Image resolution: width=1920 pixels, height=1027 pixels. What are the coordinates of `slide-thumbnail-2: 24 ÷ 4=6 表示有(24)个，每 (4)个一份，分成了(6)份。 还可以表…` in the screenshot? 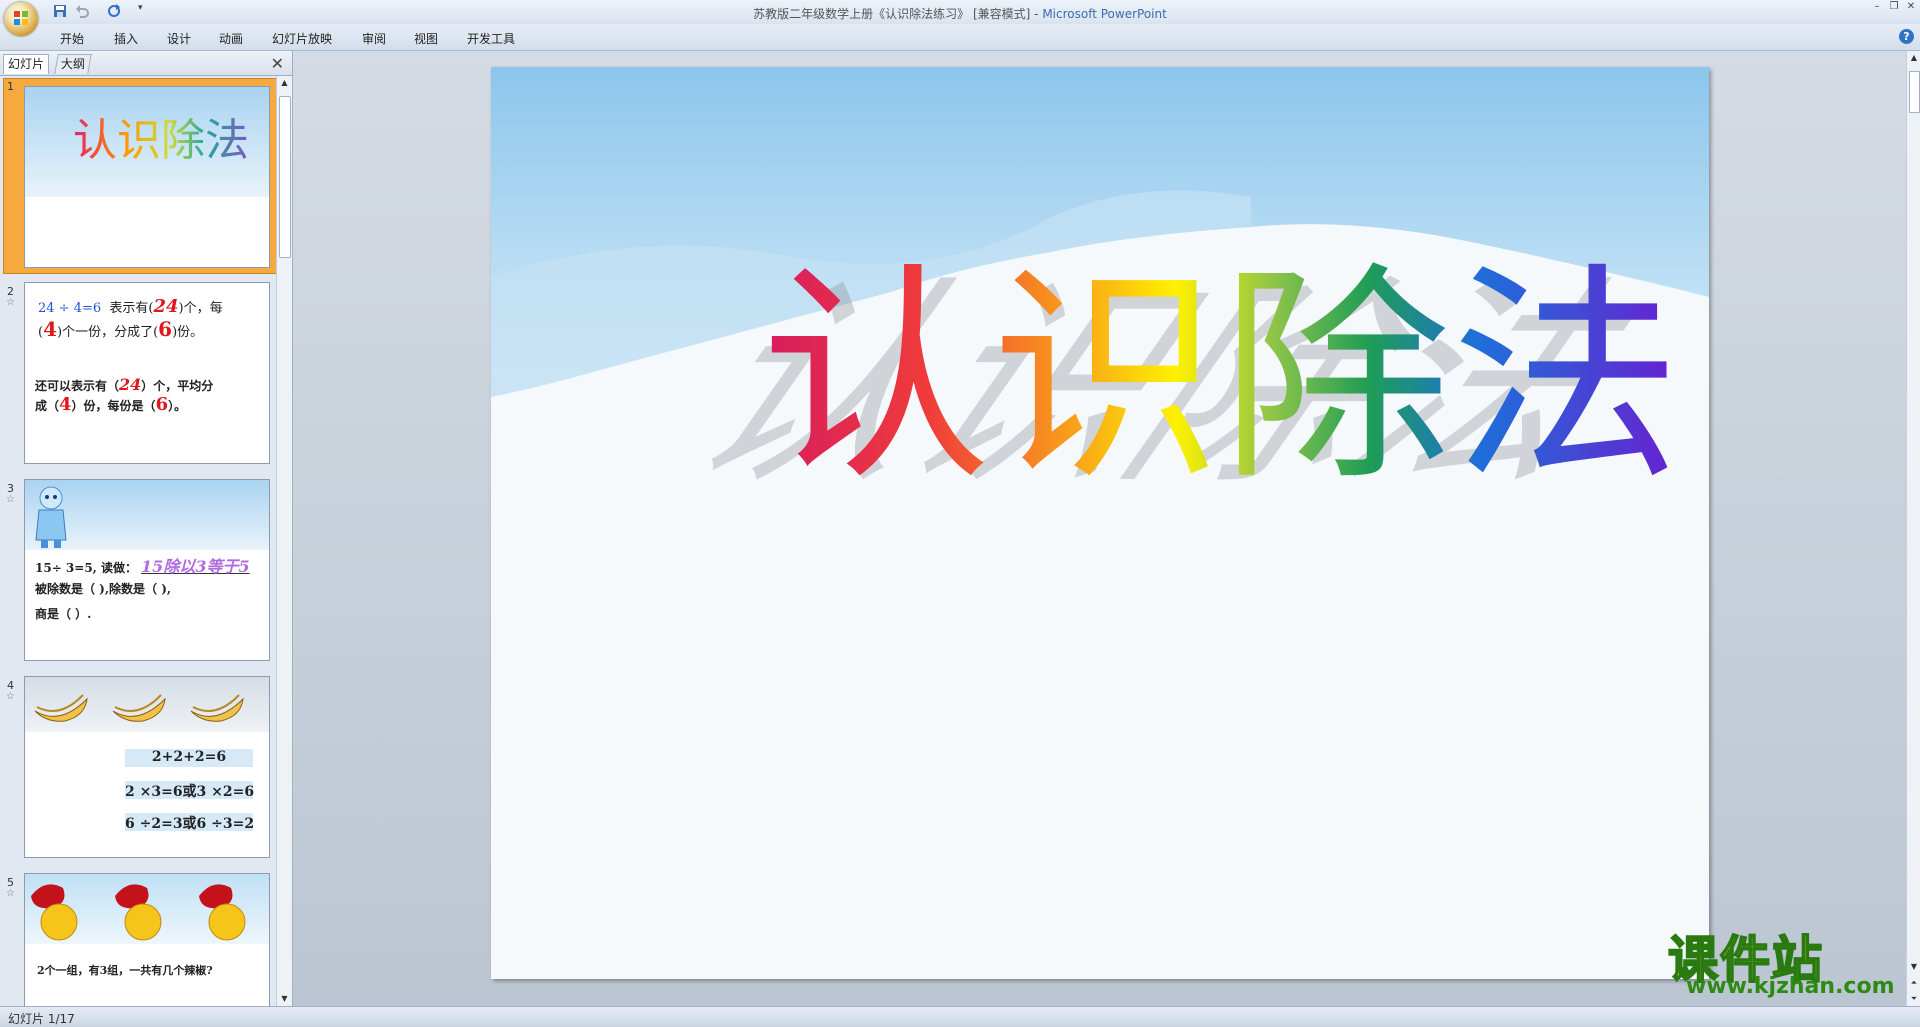 It's located at (147, 373).